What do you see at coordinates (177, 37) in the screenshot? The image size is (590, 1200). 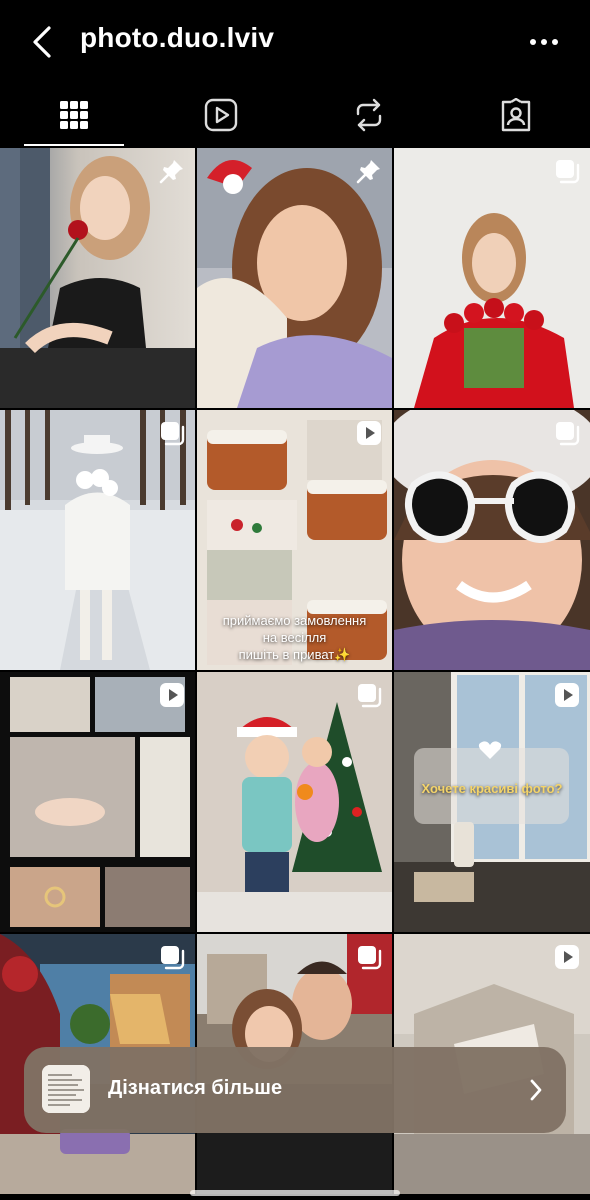 I see `profile-username: photo.duo.lviv` at bounding box center [177, 37].